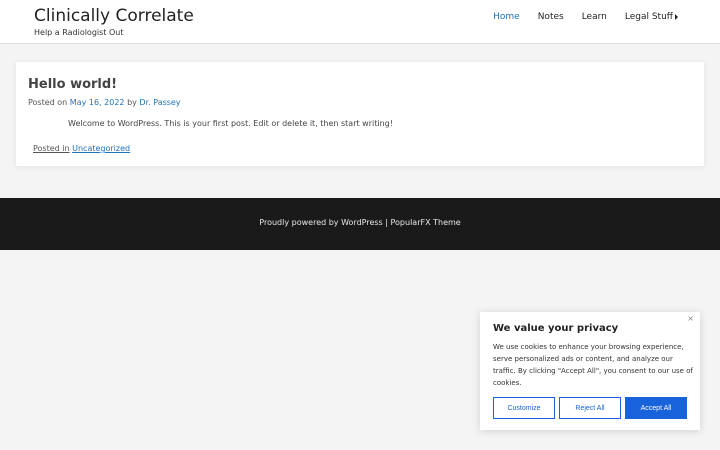 This screenshot has height=450, width=720. Describe the element at coordinates (690, 318) in the screenshot. I see `close-icon: ×` at that location.